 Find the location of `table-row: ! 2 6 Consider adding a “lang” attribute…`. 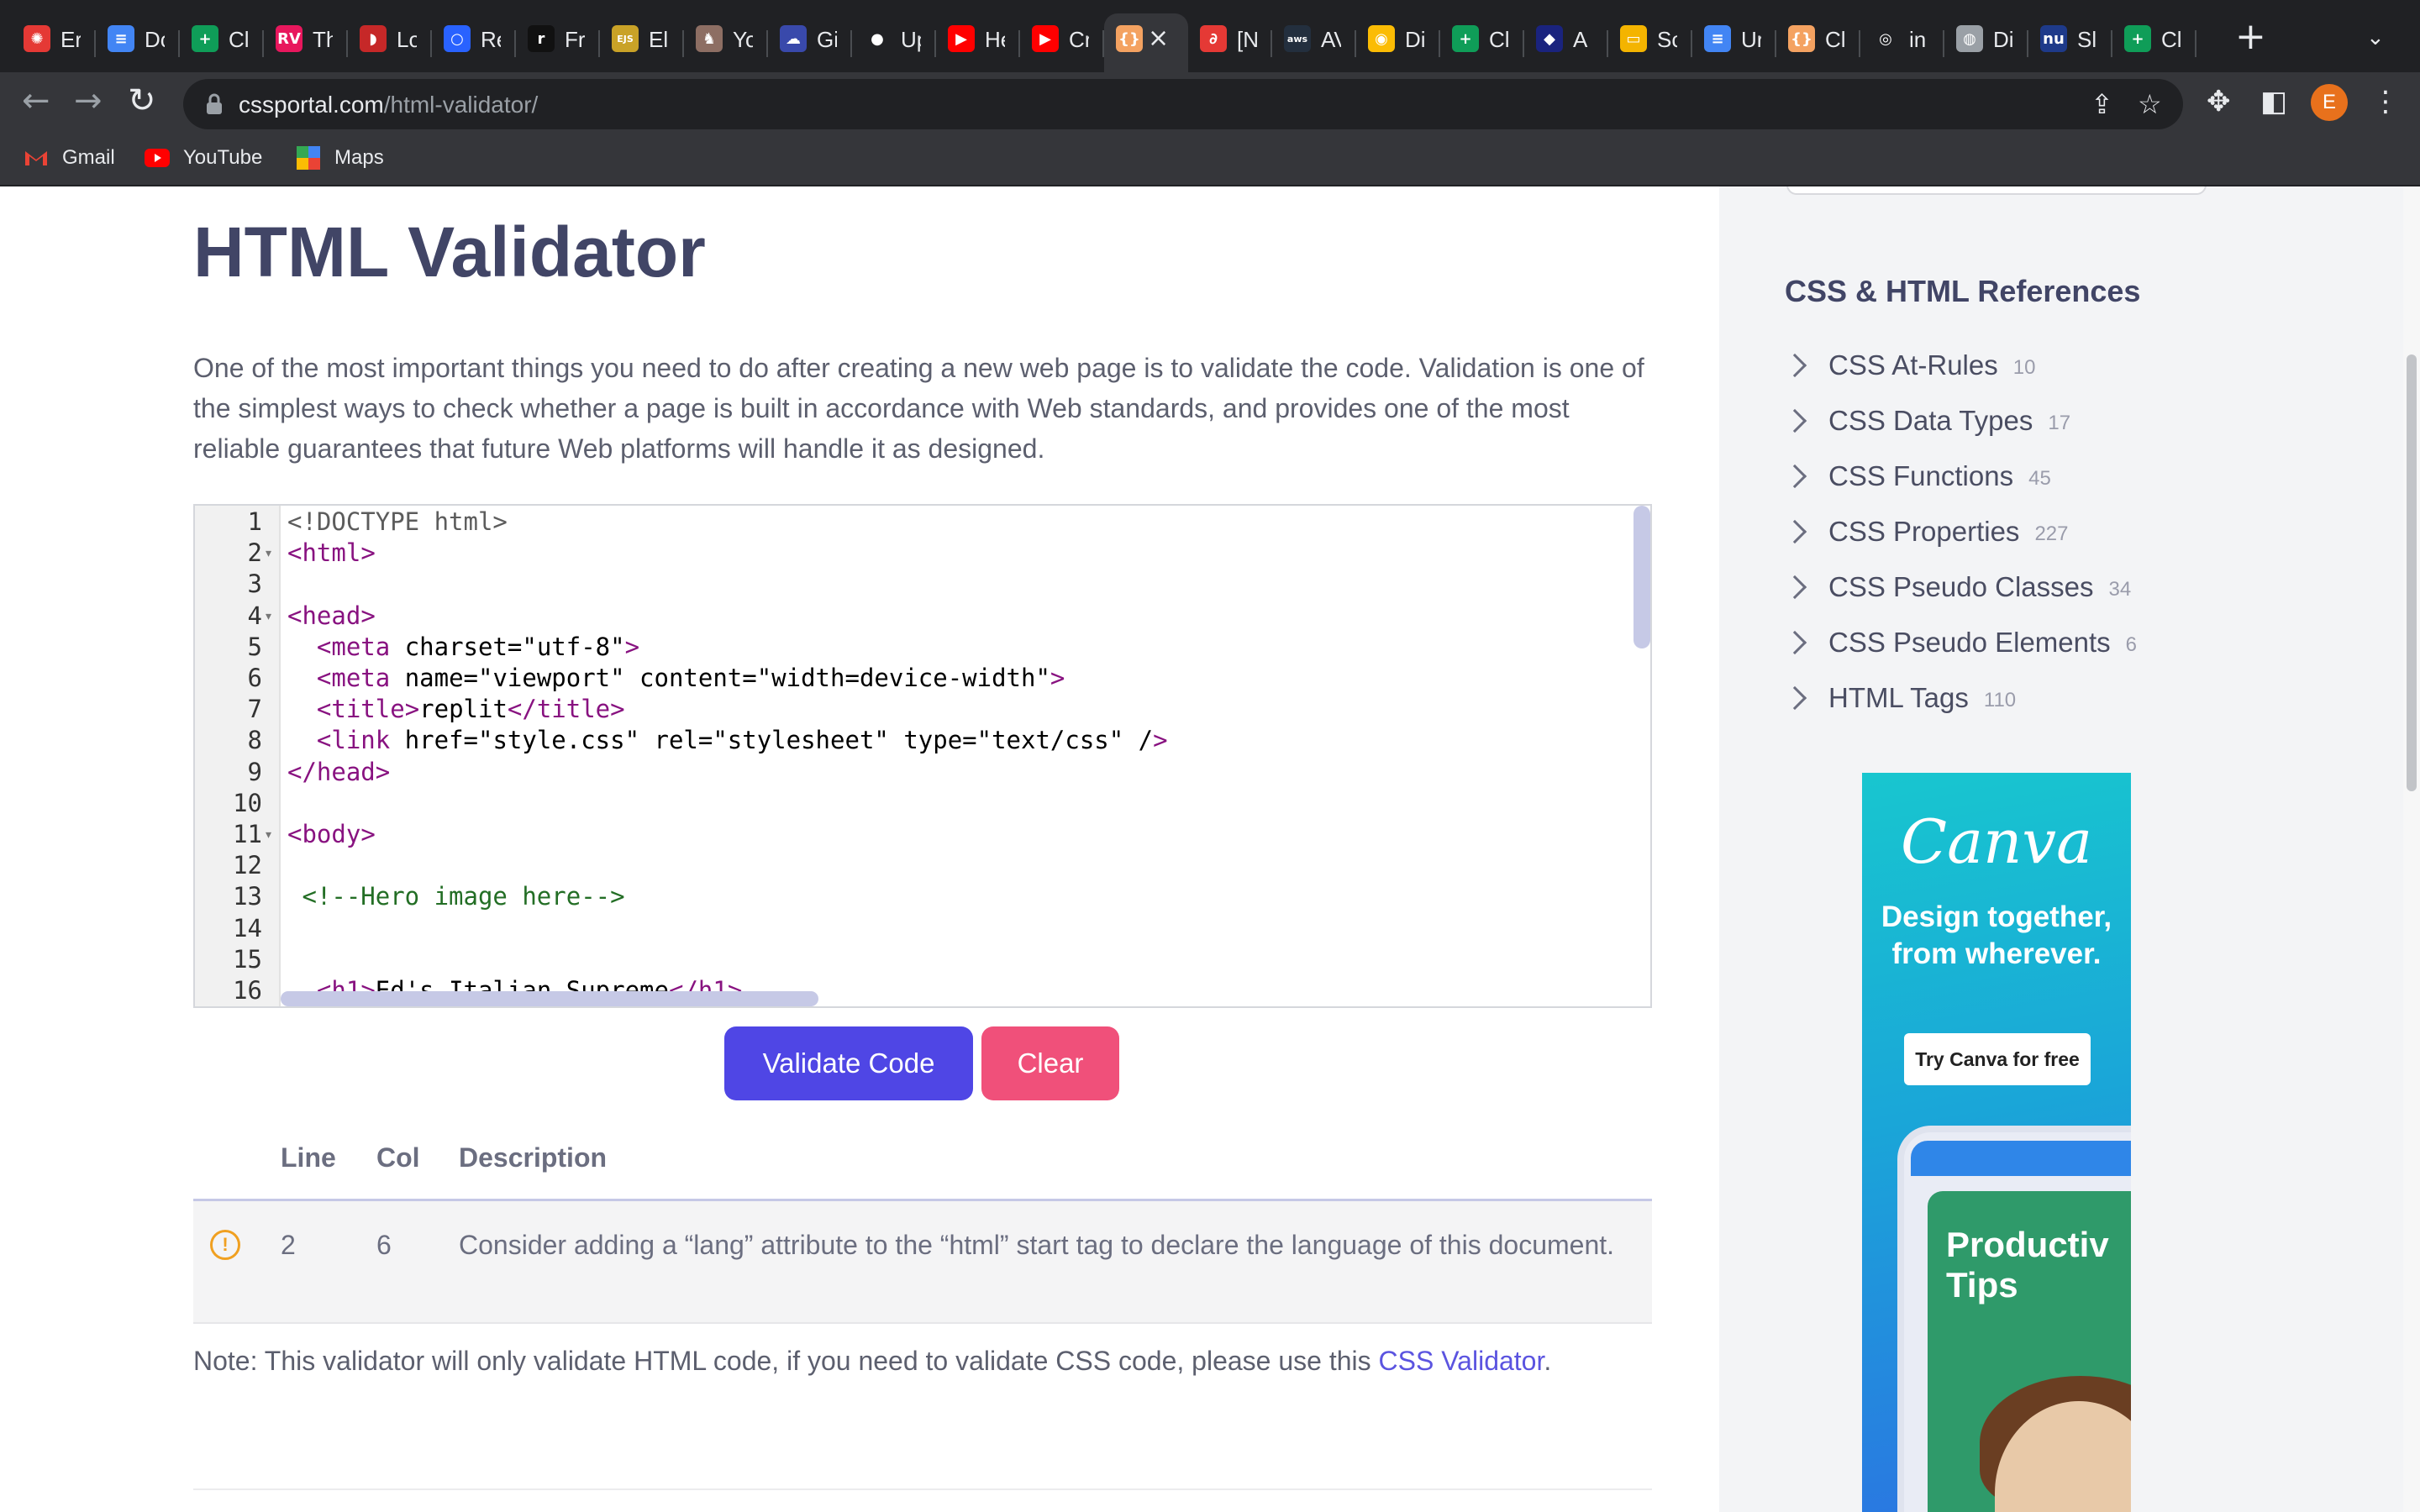

table-row: ! 2 6 Consider adding a “lang” attribute… is located at coordinates (923, 1262).